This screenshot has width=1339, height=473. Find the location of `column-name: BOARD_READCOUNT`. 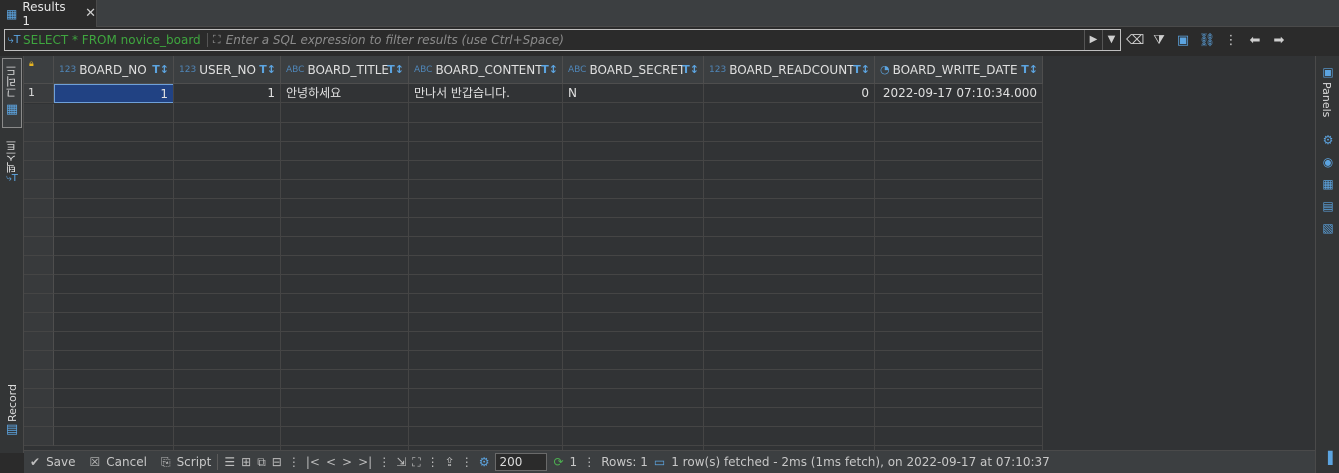

column-name: BOARD_READCOUNT is located at coordinates (792, 69).